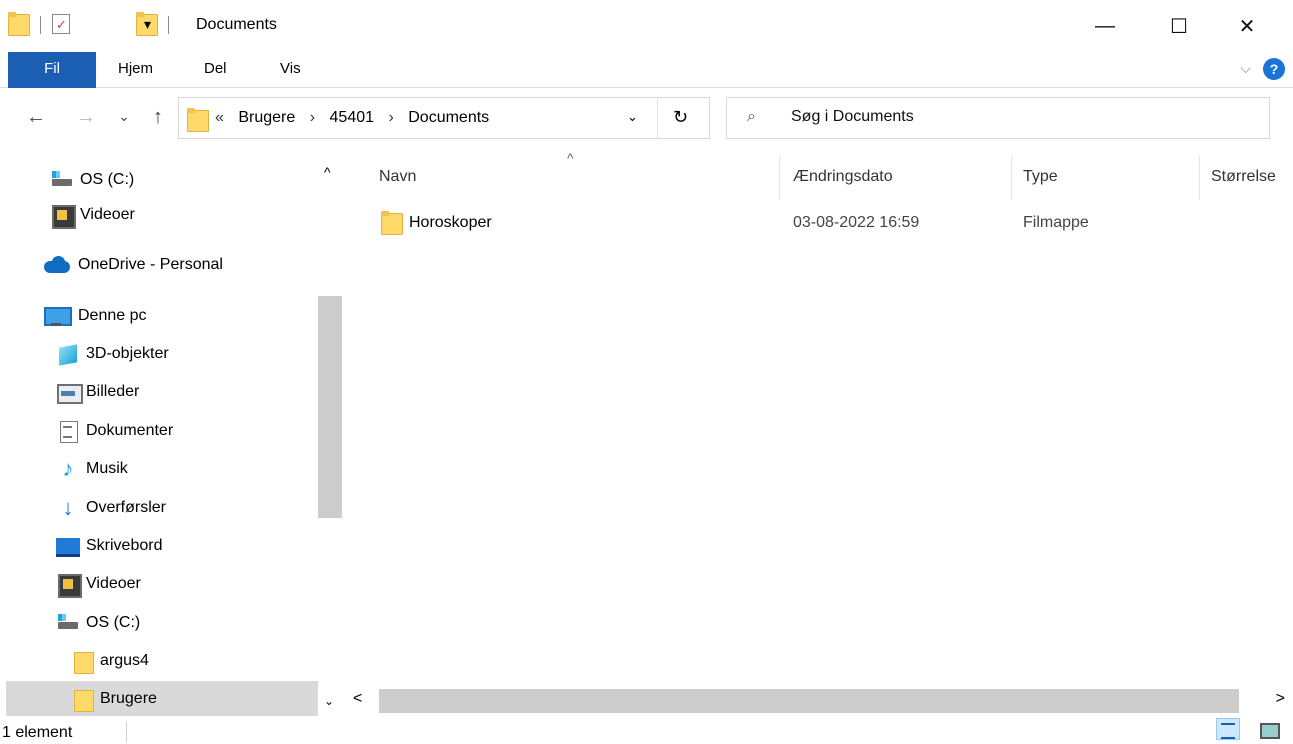 The width and height of the screenshot is (1293, 744). What do you see at coordinates (52, 70) in the screenshot?
I see `tab-fil: Fil` at bounding box center [52, 70].